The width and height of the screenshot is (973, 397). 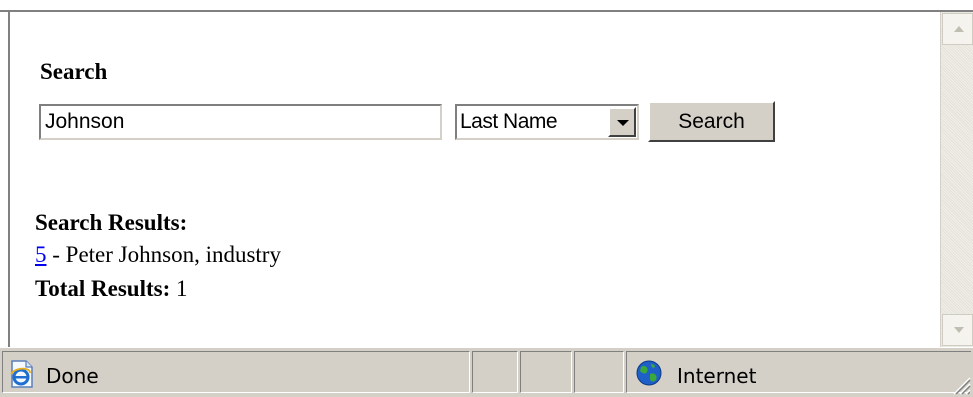 What do you see at coordinates (240, 122) in the screenshot?
I see `search-input` at bounding box center [240, 122].